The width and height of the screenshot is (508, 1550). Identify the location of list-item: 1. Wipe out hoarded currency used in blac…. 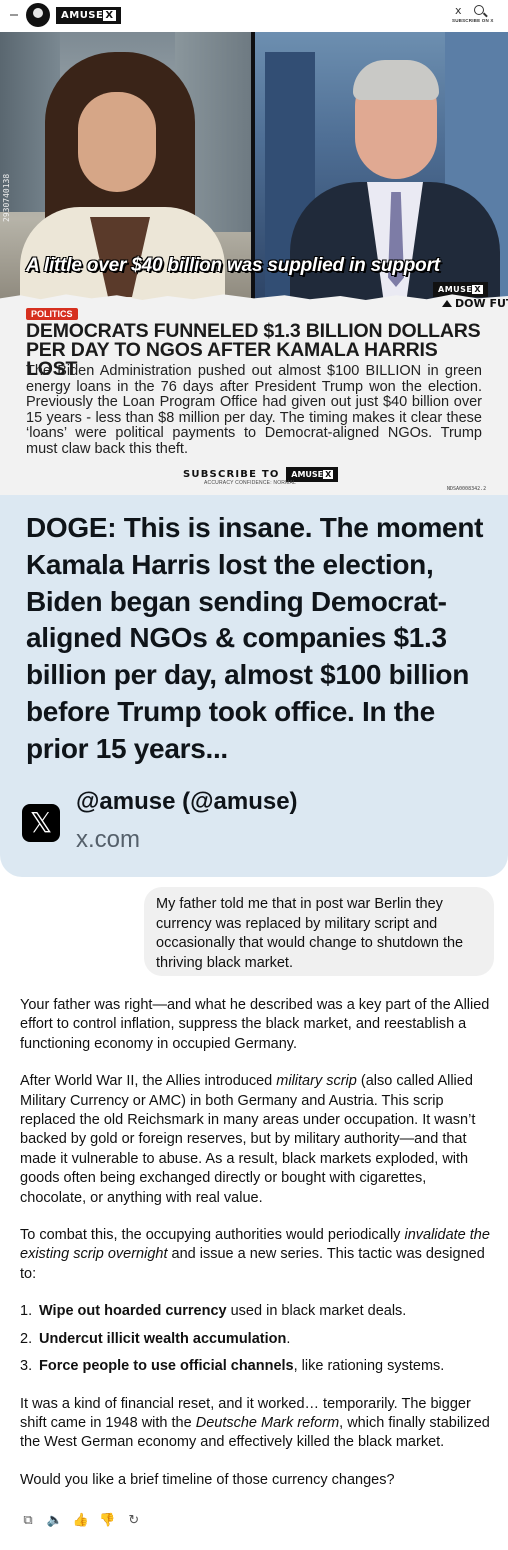
(213, 1311).